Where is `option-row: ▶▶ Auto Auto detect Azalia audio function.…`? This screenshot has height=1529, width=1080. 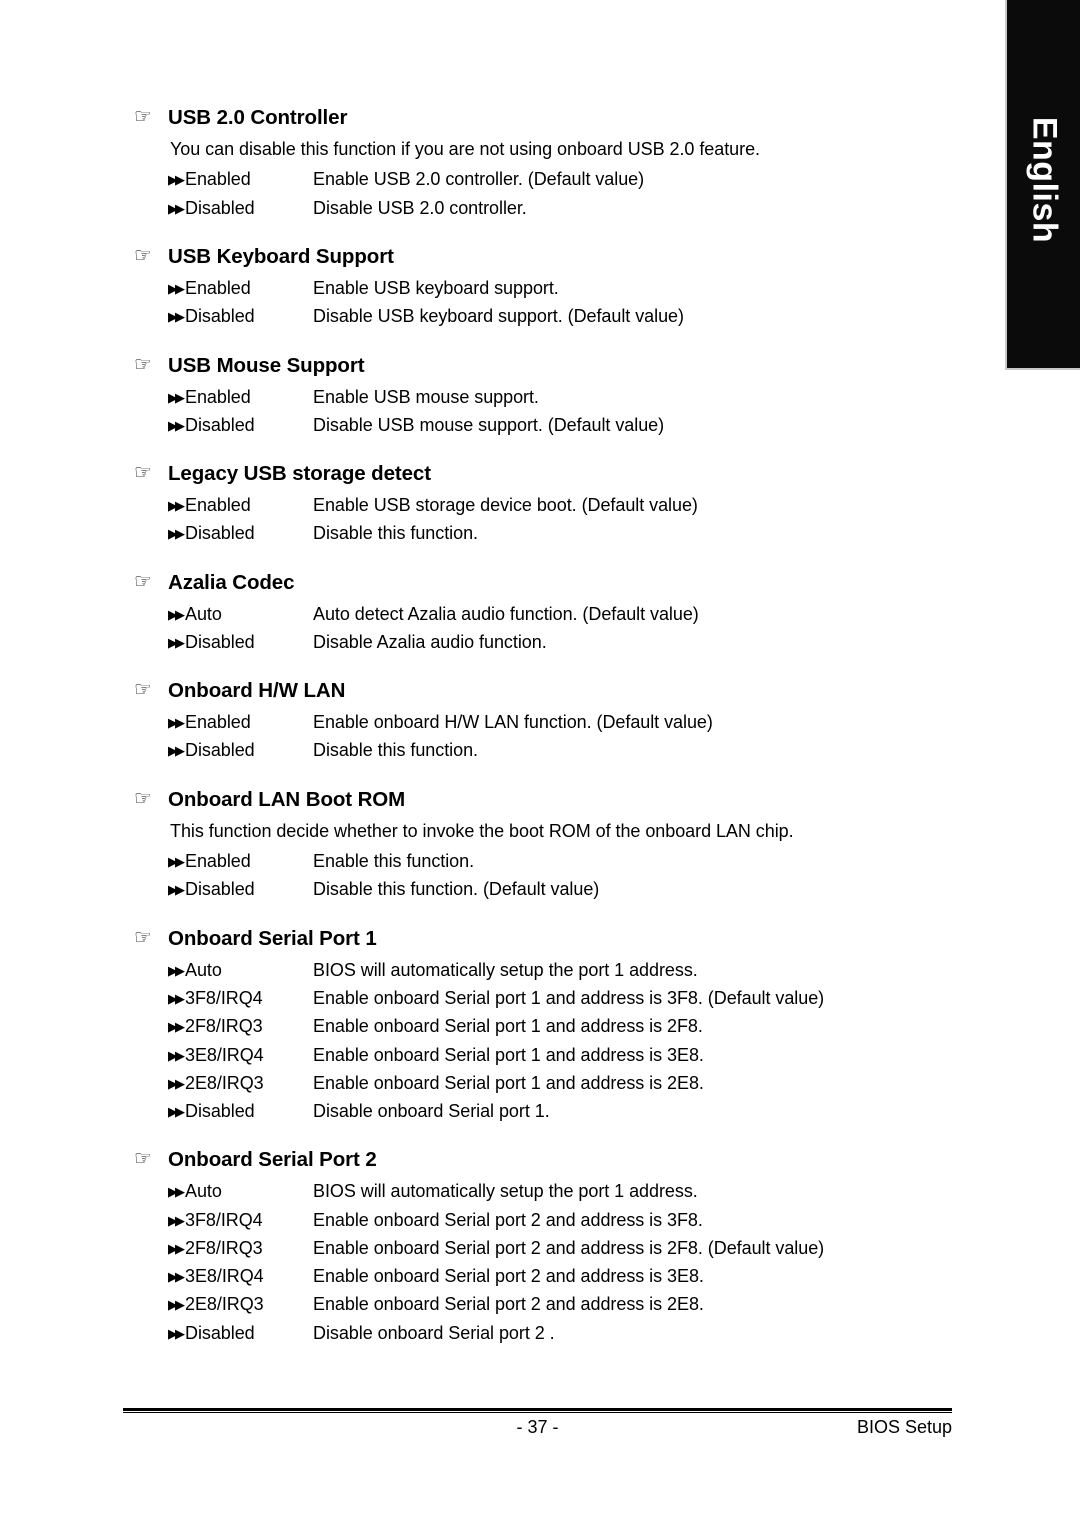 option-row: ▶▶ Auto Auto detect Azalia audio function.… is located at coordinates (502, 614).